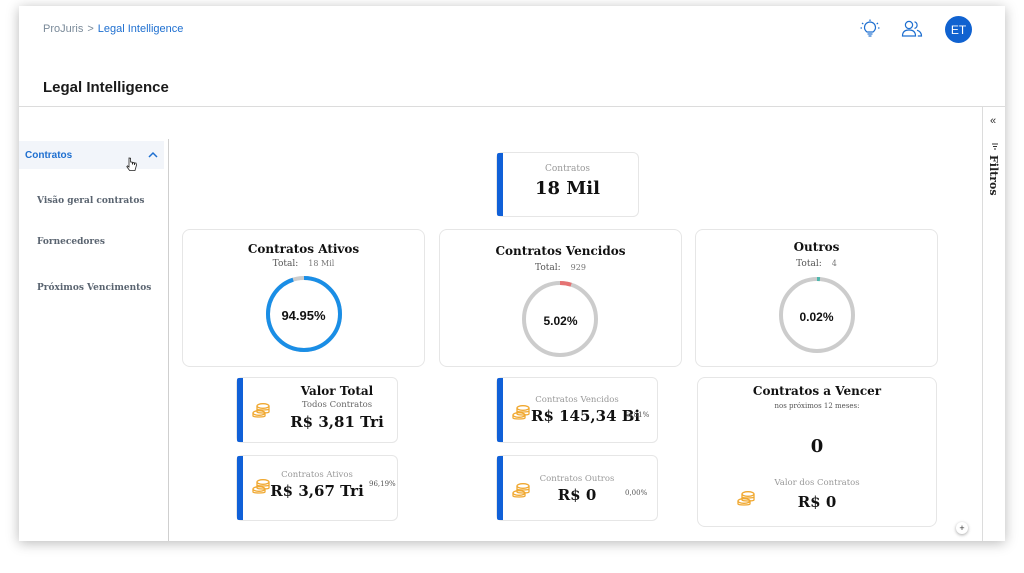  Describe the element at coordinates (90, 201) in the screenshot. I see `sidebar-item-visao-geral: Visão geral contratos` at that location.